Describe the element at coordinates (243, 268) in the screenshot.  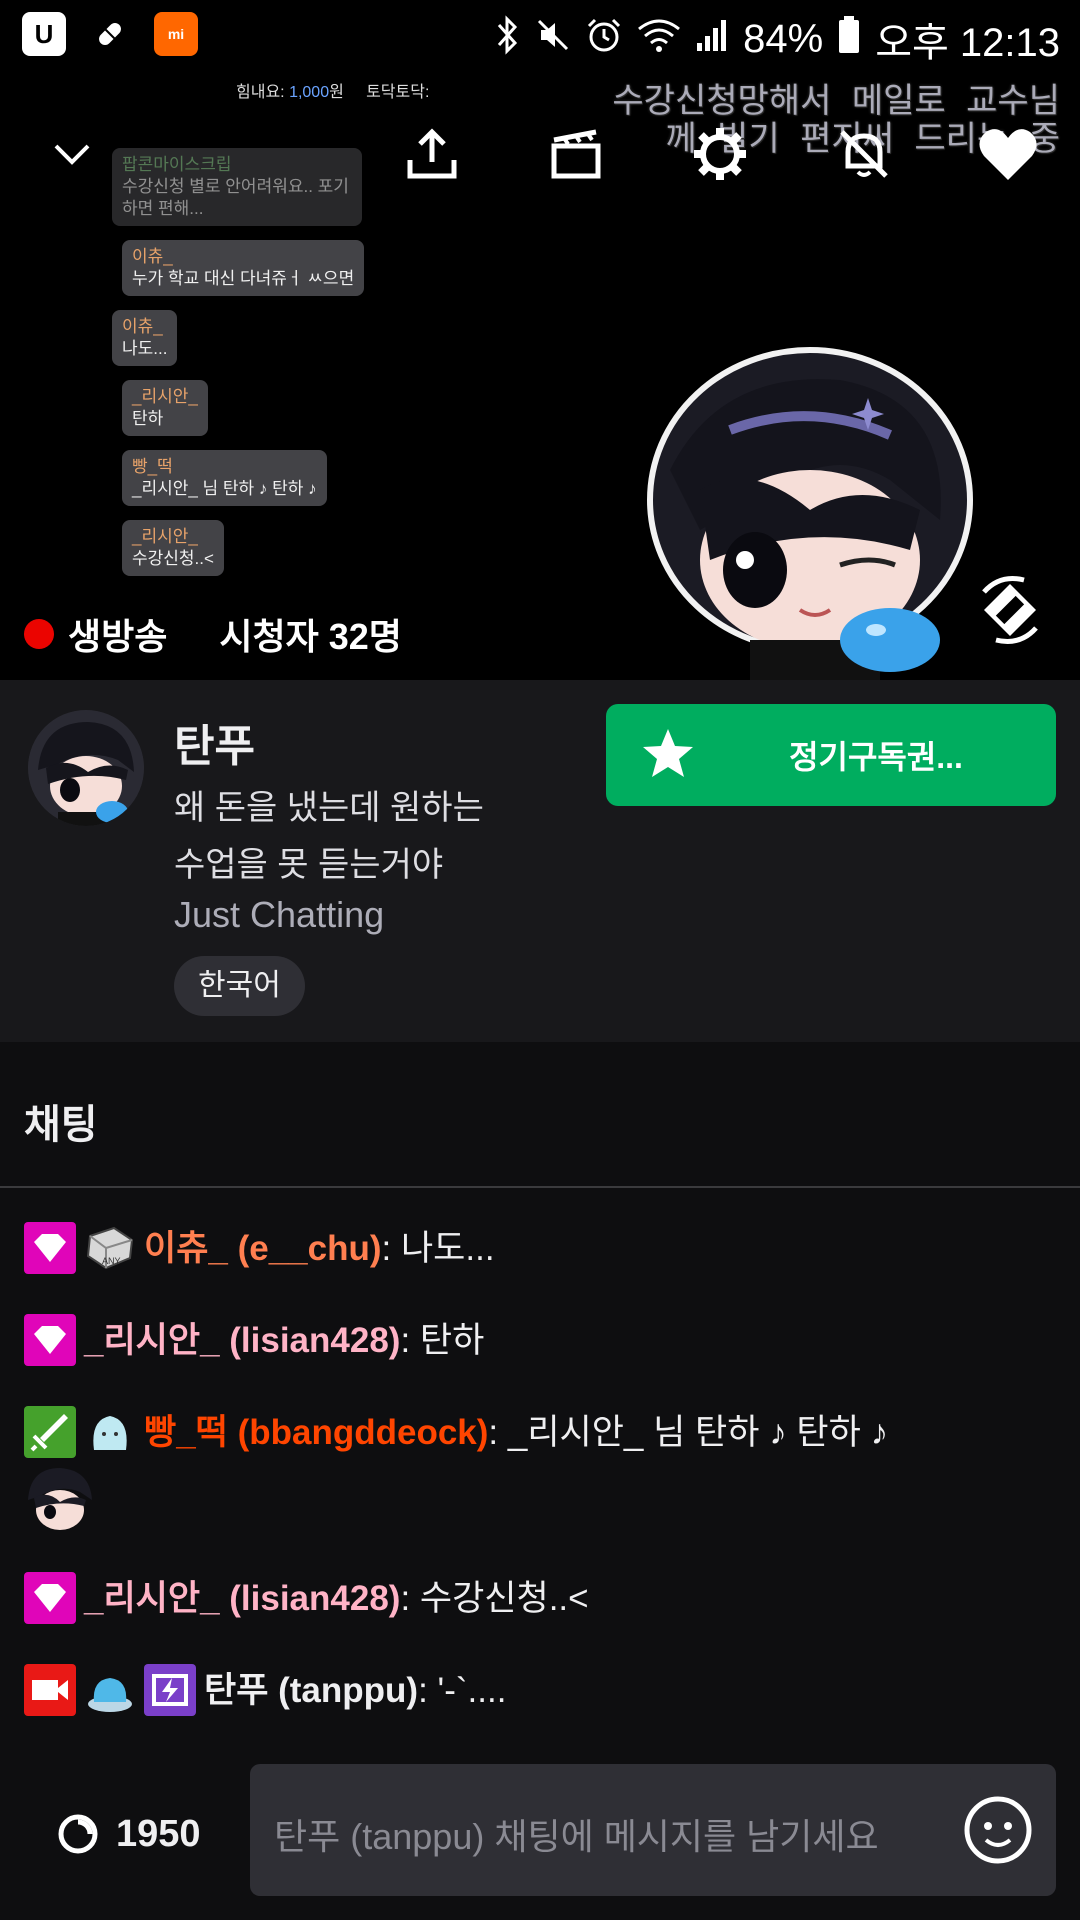
I see `overlay-bubble: 이츄_ 누가 학교 대신 다녀쥬ㅓ ㅆ으면` at that location.